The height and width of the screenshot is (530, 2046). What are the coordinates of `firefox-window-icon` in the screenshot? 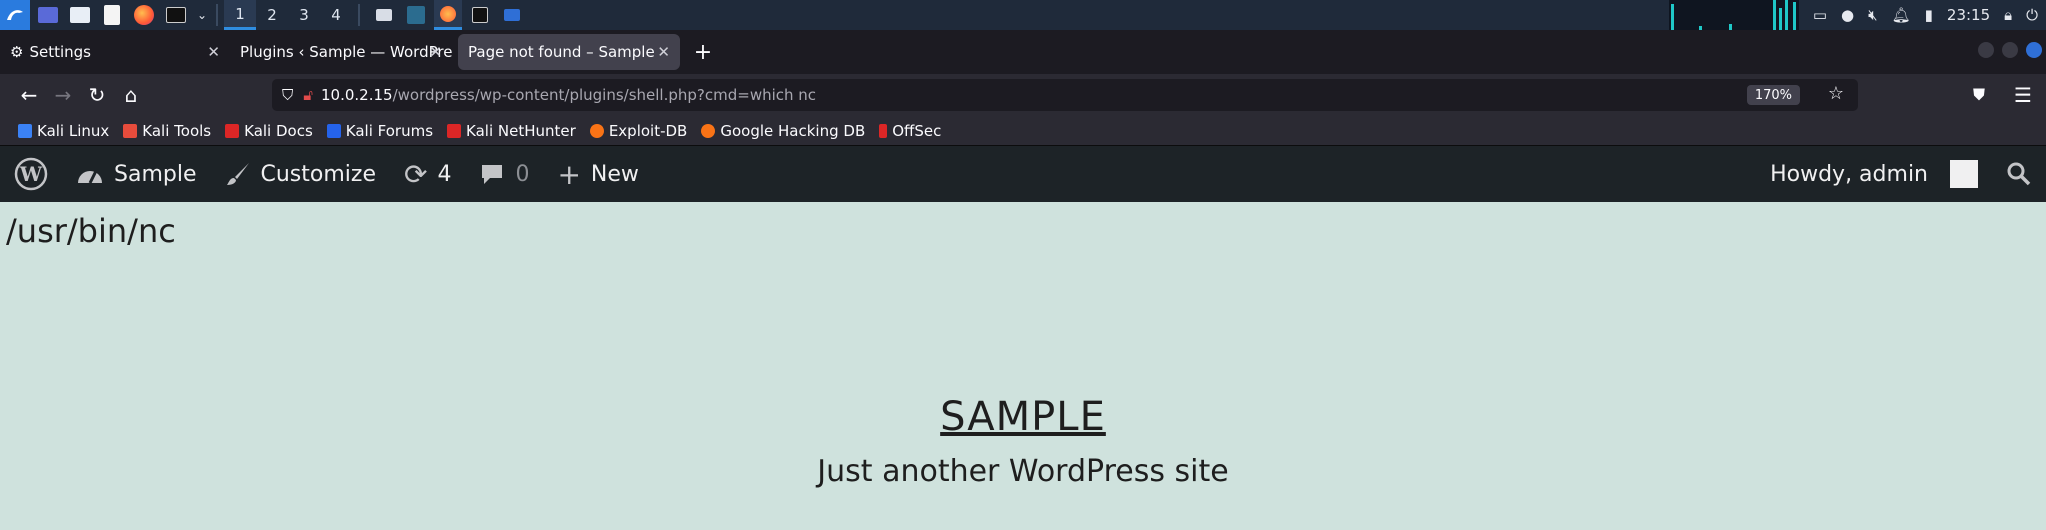 It's located at (448, 15).